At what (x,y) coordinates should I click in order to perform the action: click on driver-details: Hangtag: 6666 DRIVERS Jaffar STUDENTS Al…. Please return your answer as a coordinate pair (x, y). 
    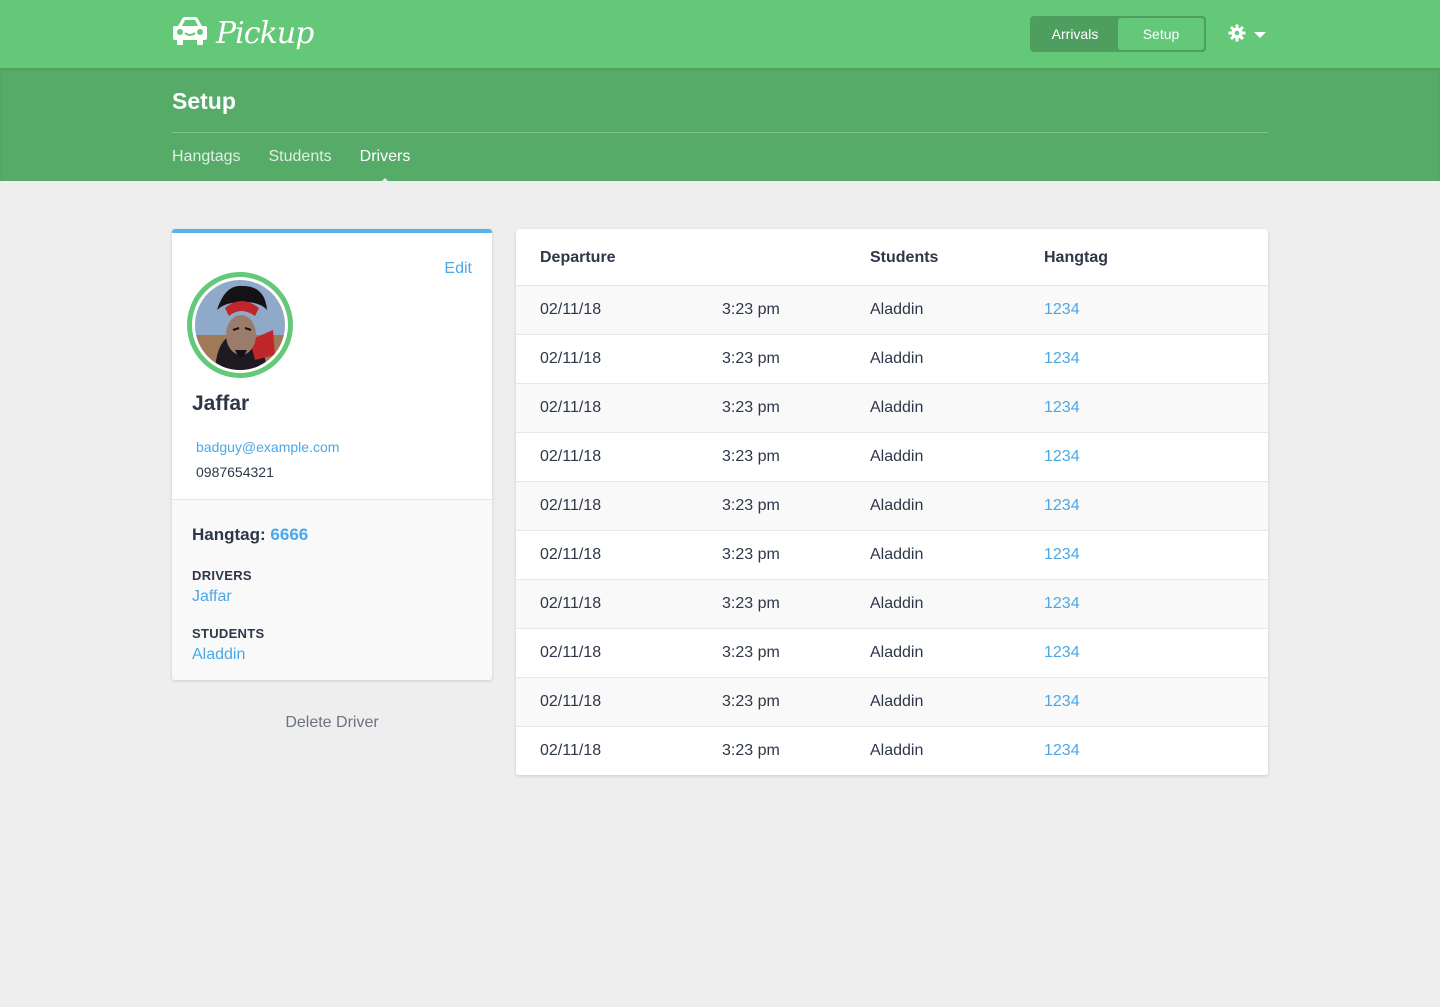
    Looking at the image, I should click on (332, 589).